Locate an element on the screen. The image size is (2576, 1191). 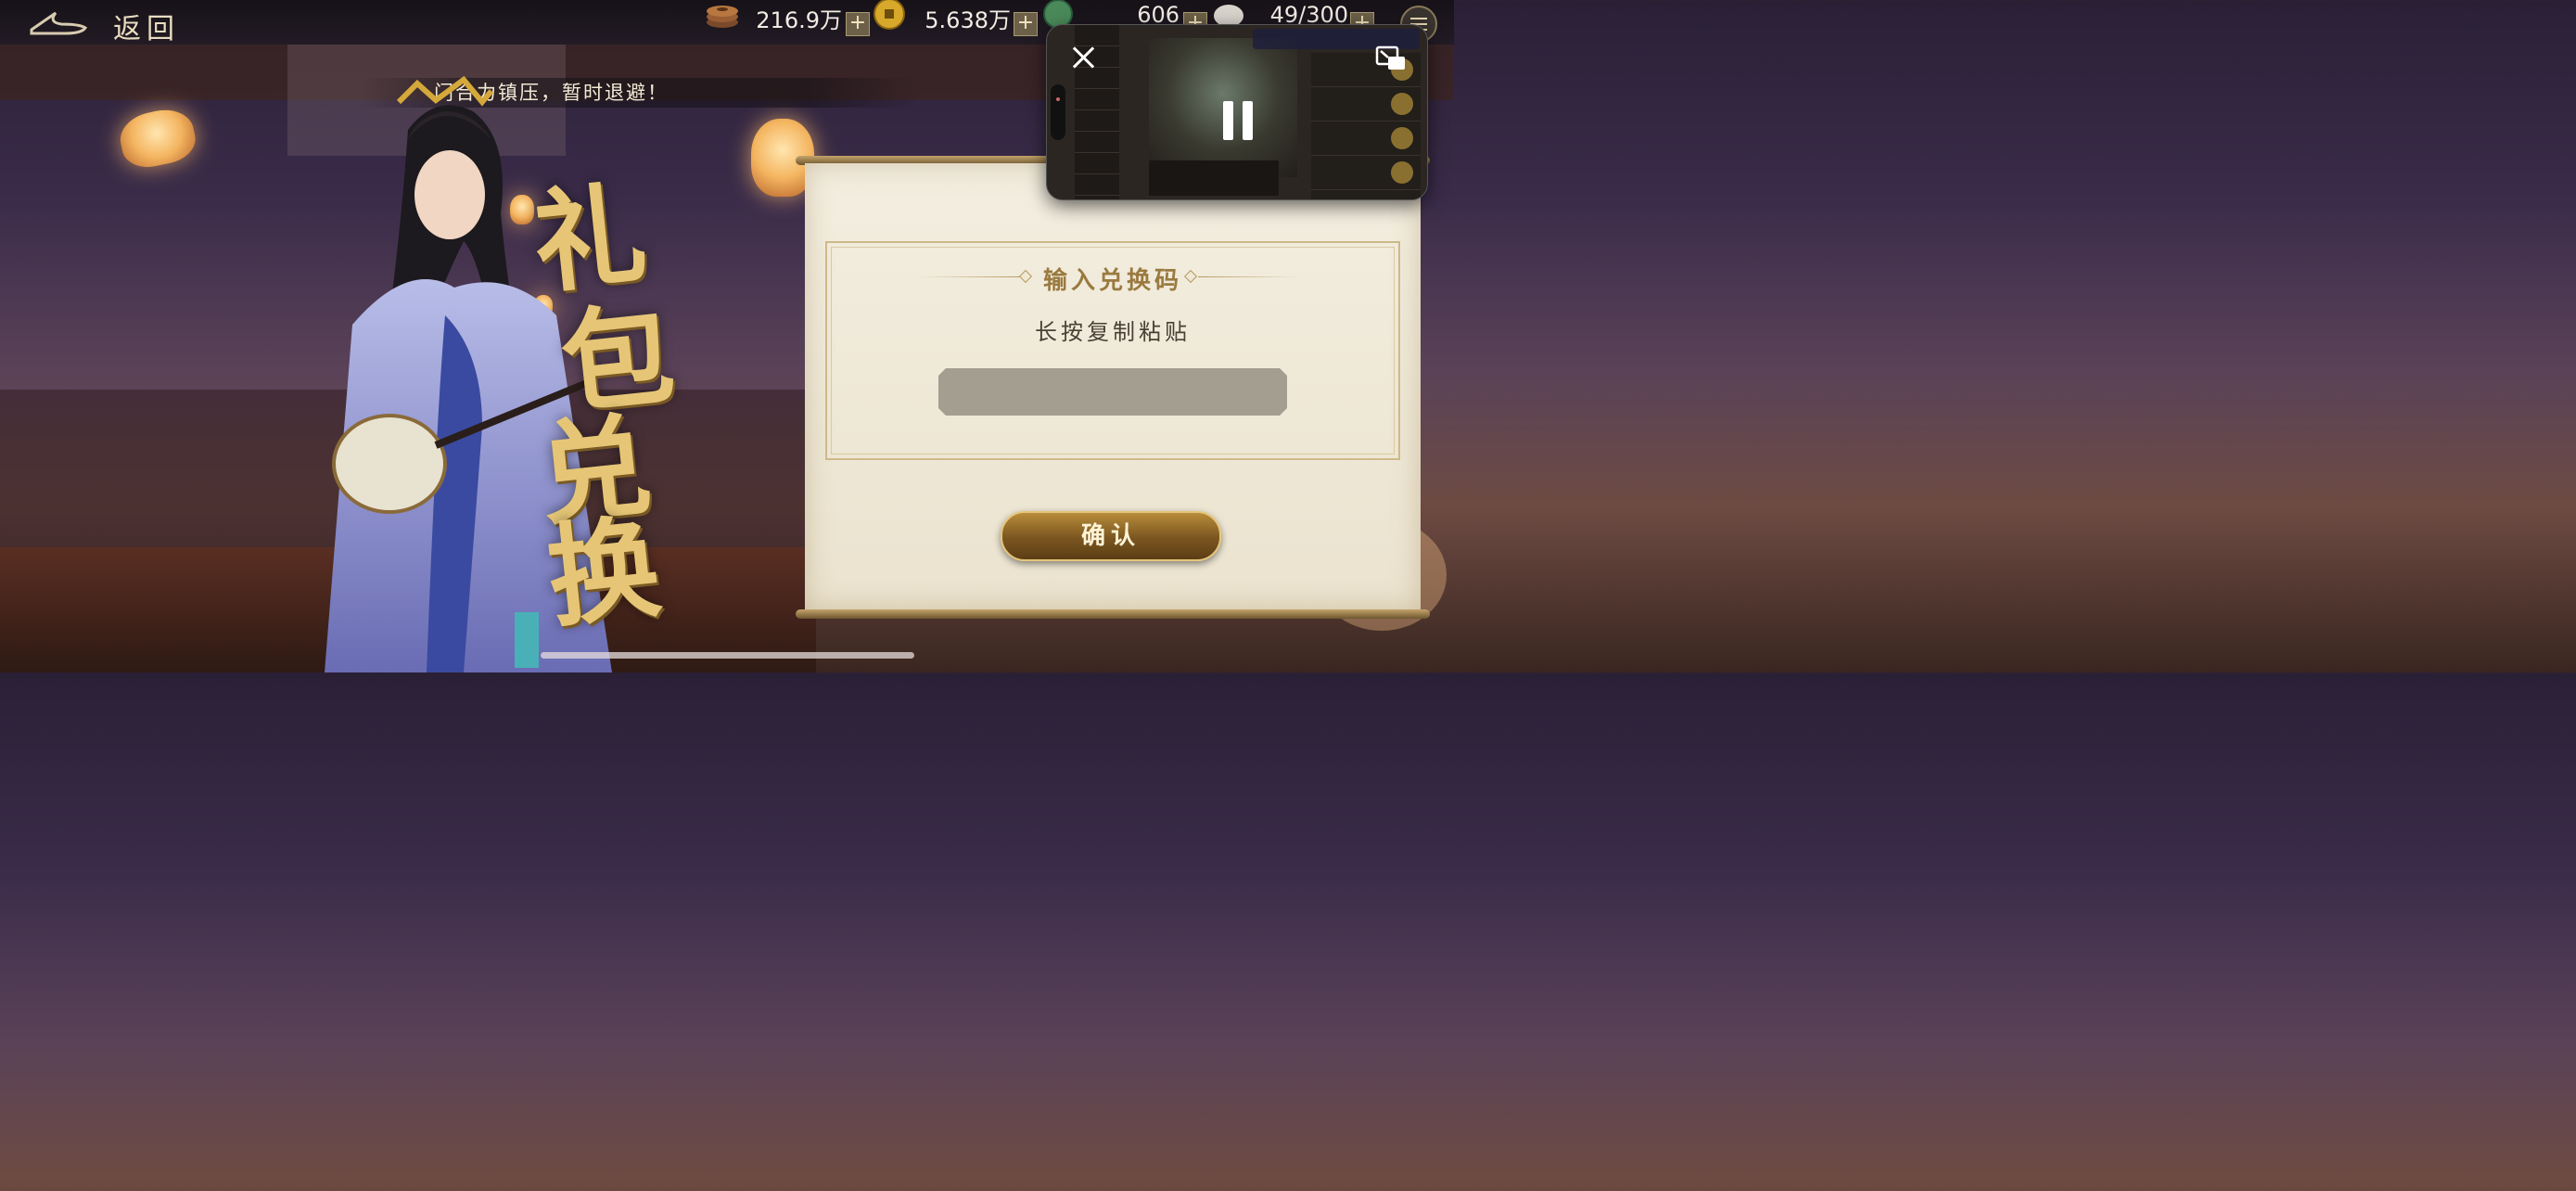
pip-side-handle is located at coordinates (1058, 112).